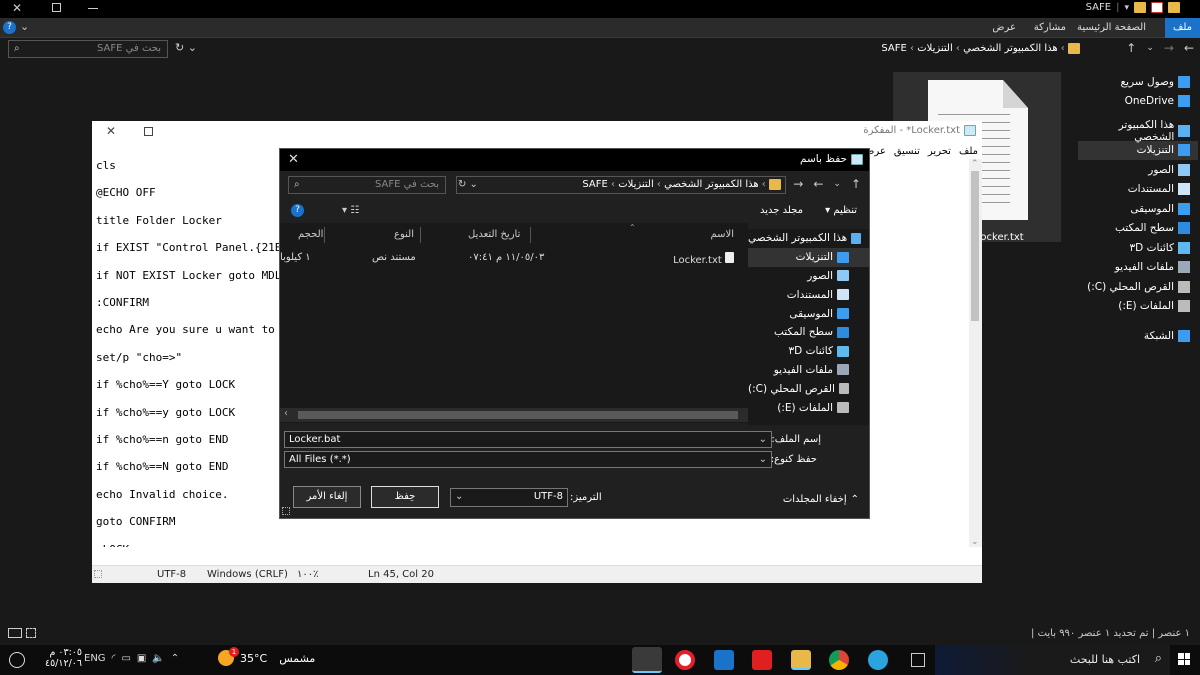 The height and width of the screenshot is (675, 1200). What do you see at coordinates (293, 159) in the screenshot?
I see `dialog-close-button: ✕` at bounding box center [293, 159].